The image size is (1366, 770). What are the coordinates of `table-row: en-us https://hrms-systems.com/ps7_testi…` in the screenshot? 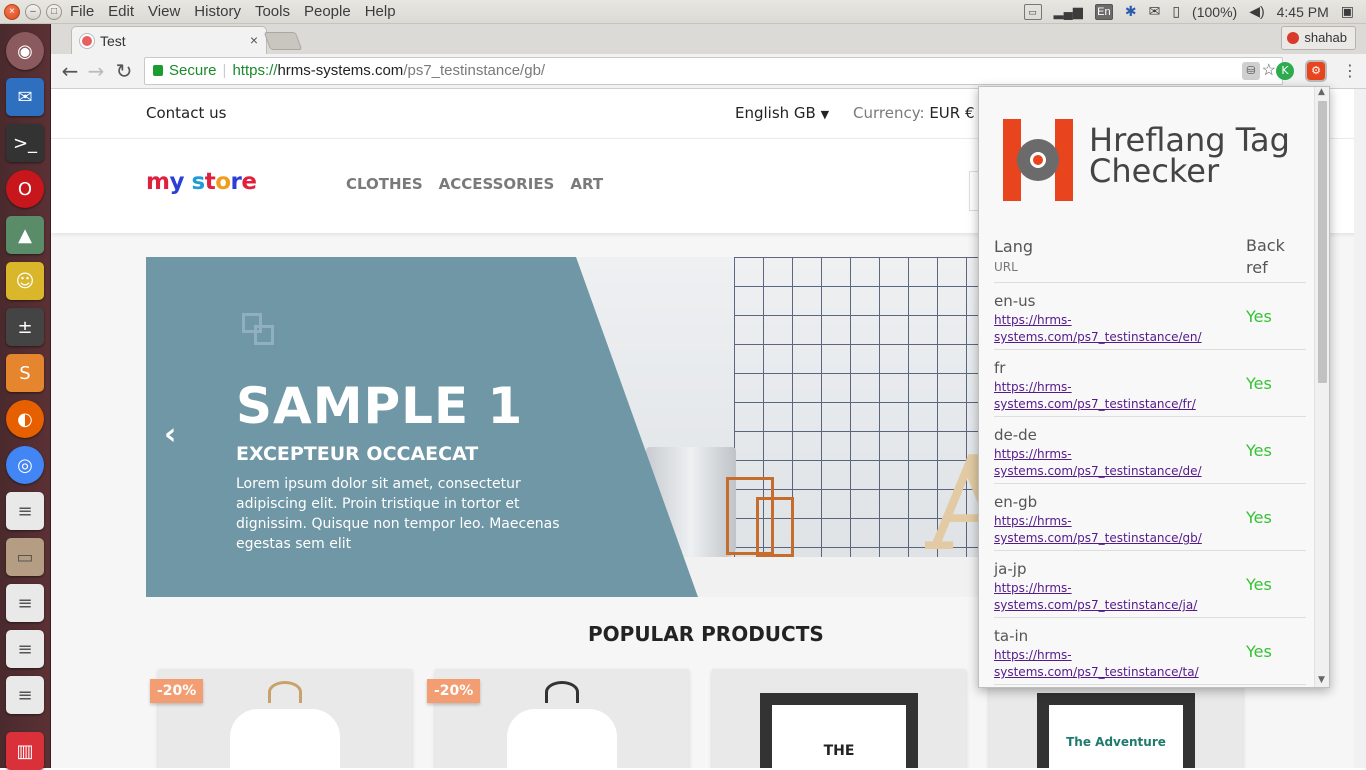 It's located at (1150, 316).